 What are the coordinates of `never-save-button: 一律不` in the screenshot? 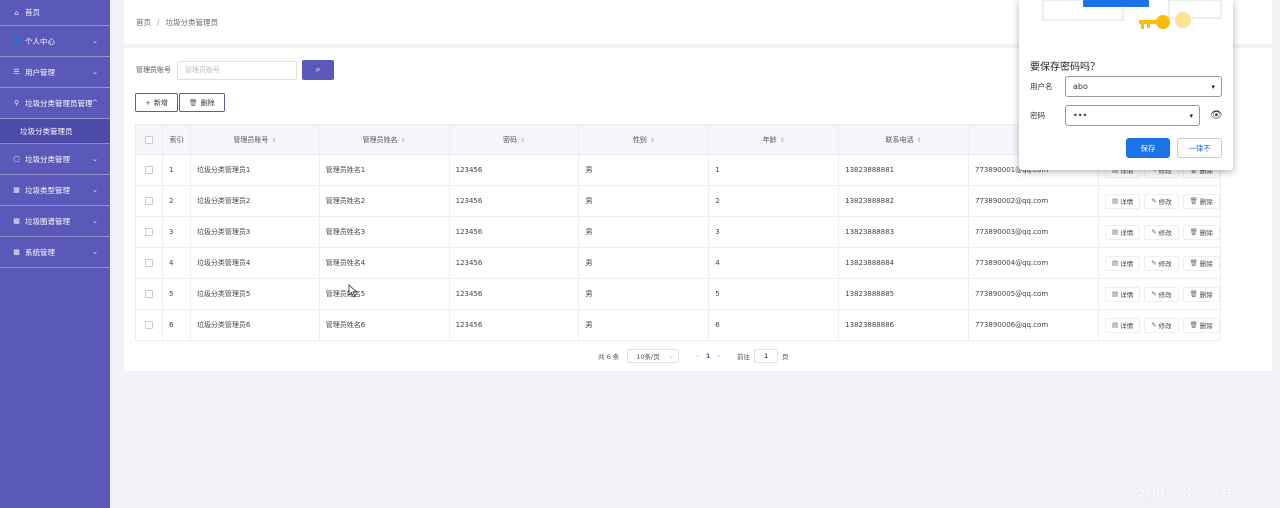 It's located at (1199, 148).